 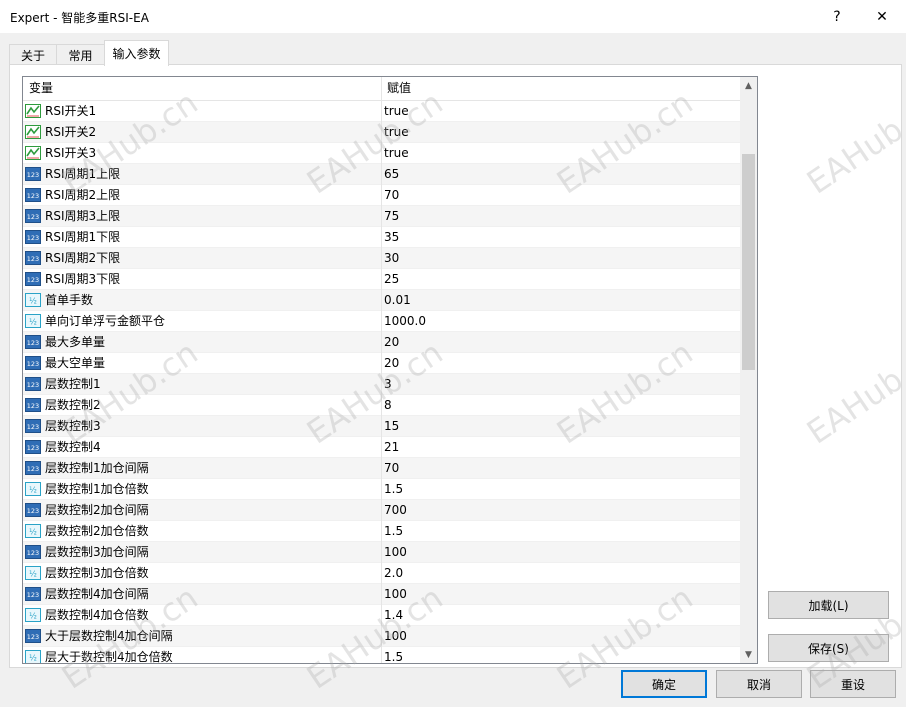 What do you see at coordinates (382, 216) in the screenshot?
I see `table-row: 123 RSI周期3上限 75` at bounding box center [382, 216].